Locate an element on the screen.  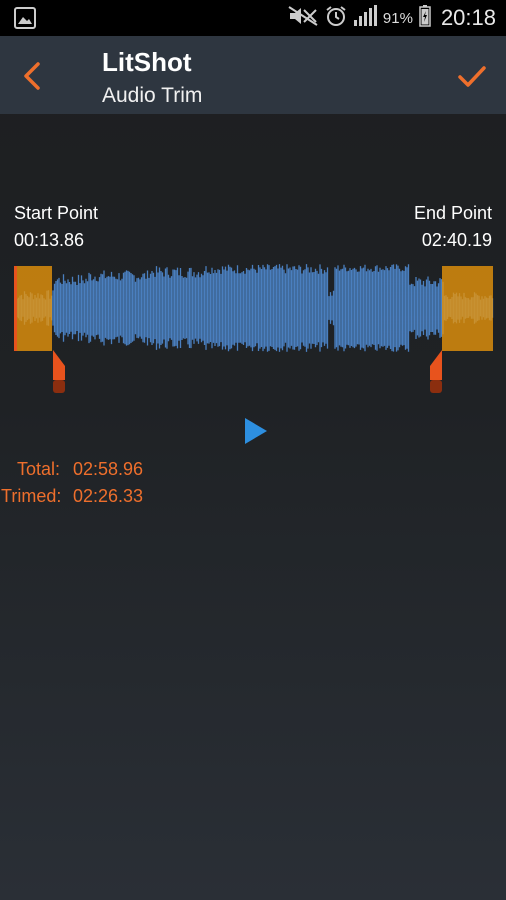
alarm-icon is located at coordinates (336, 18).